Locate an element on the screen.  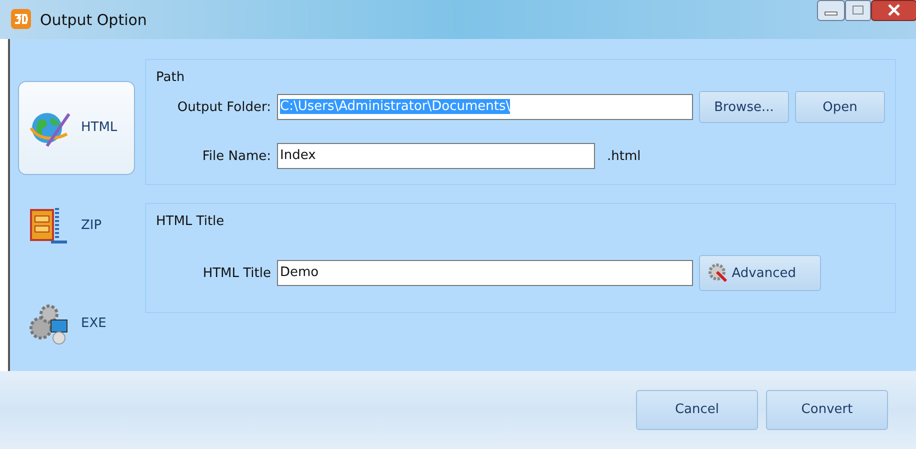
minimize-button is located at coordinates (831, 11).